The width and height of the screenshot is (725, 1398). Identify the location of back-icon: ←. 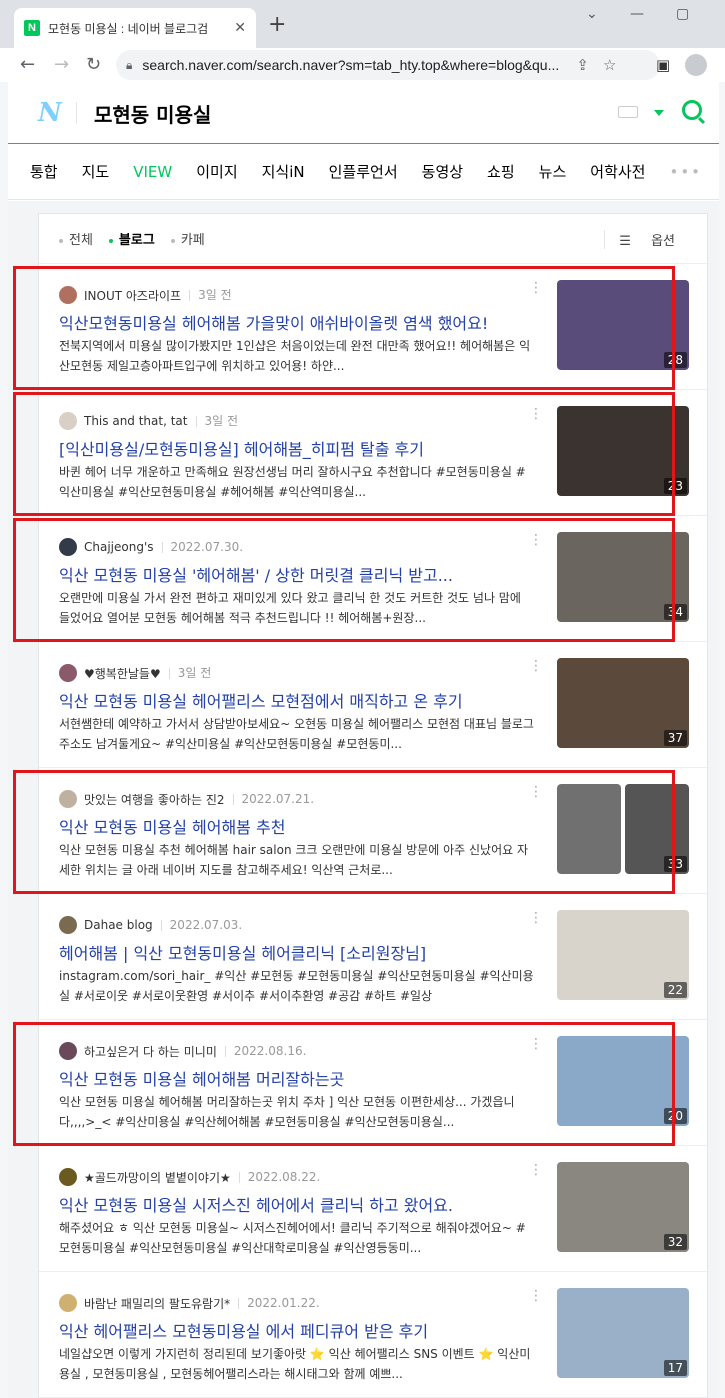
(27, 64).